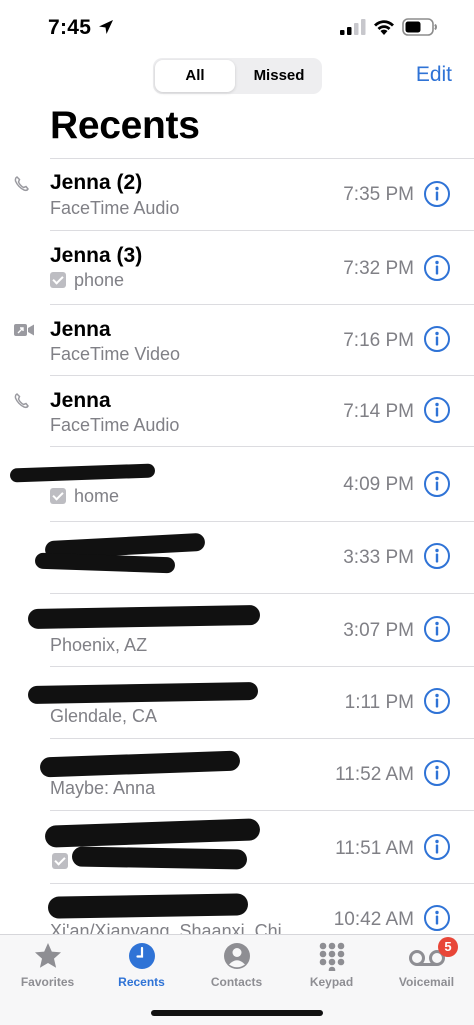 The width and height of the screenshot is (474, 1025). I want to click on call-subtitle: home, so click(84, 496).